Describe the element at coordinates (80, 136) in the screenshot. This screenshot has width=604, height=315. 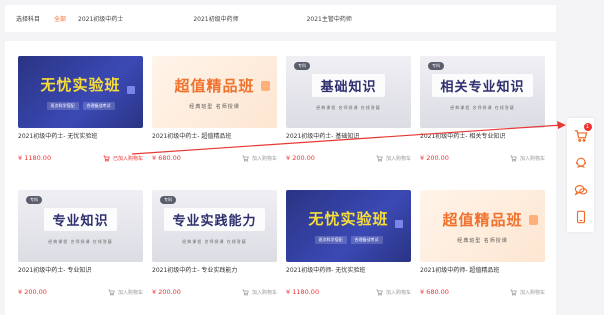
I see `course-title: 2021初级中药士- 无忧实验班` at that location.